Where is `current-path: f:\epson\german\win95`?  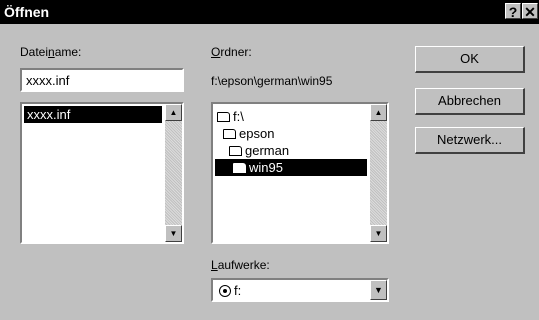 current-path: f:\epson\german\win95 is located at coordinates (272, 81).